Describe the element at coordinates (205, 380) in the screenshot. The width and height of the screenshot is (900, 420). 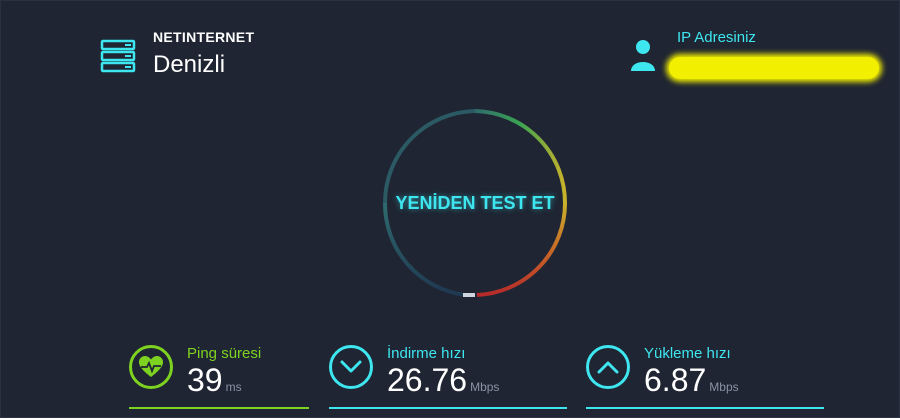
I see `ping-value: 39` at that location.